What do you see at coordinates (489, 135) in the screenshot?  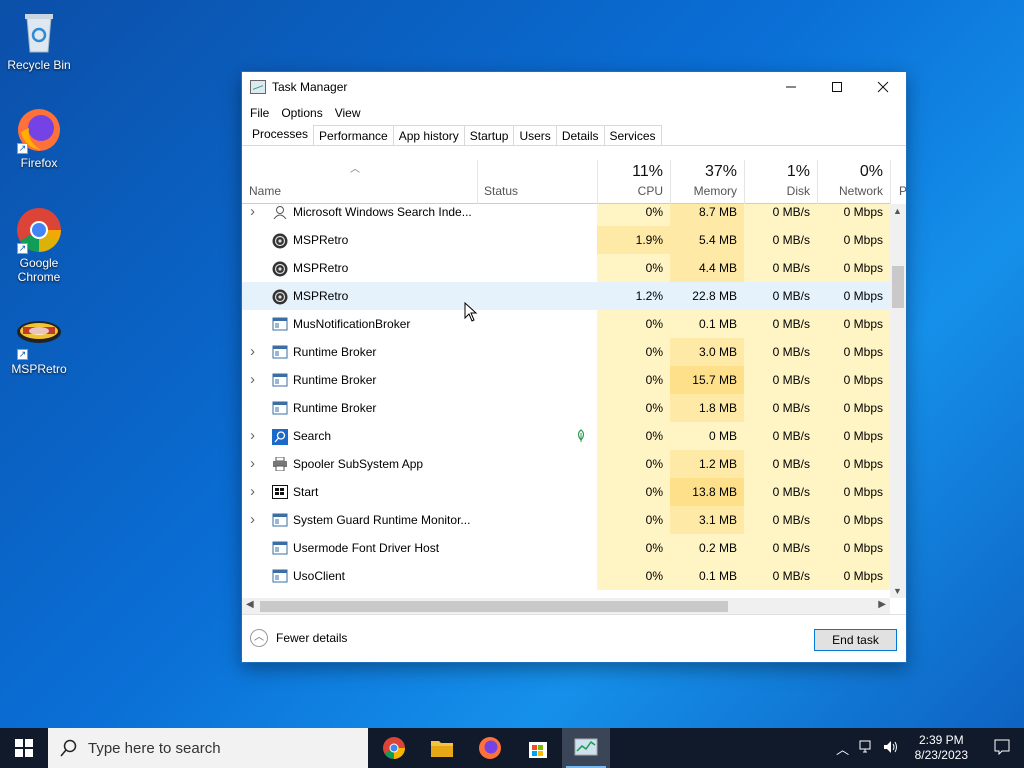 I see `tab-startup: Startup` at bounding box center [489, 135].